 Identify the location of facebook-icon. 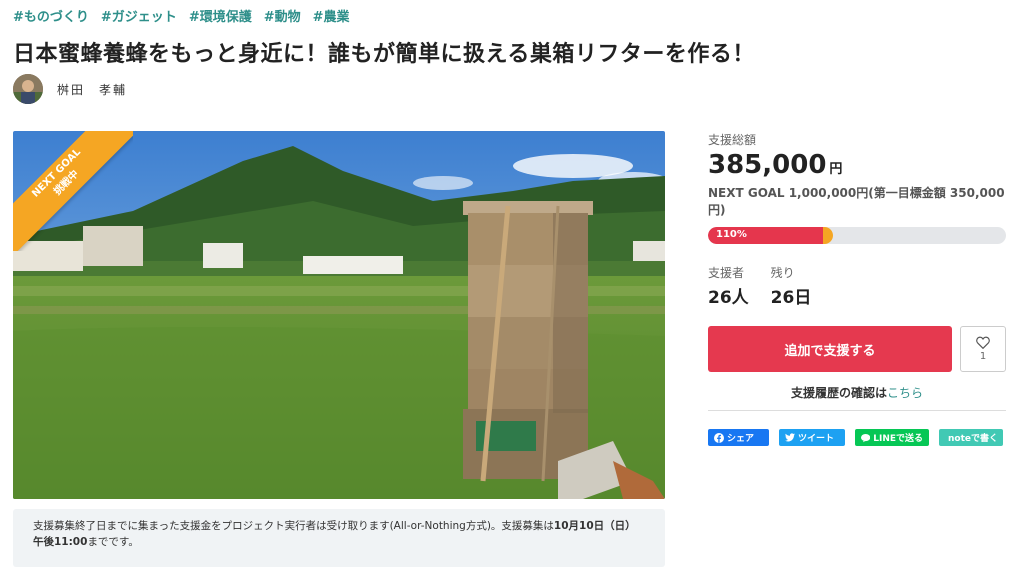
(719, 437).